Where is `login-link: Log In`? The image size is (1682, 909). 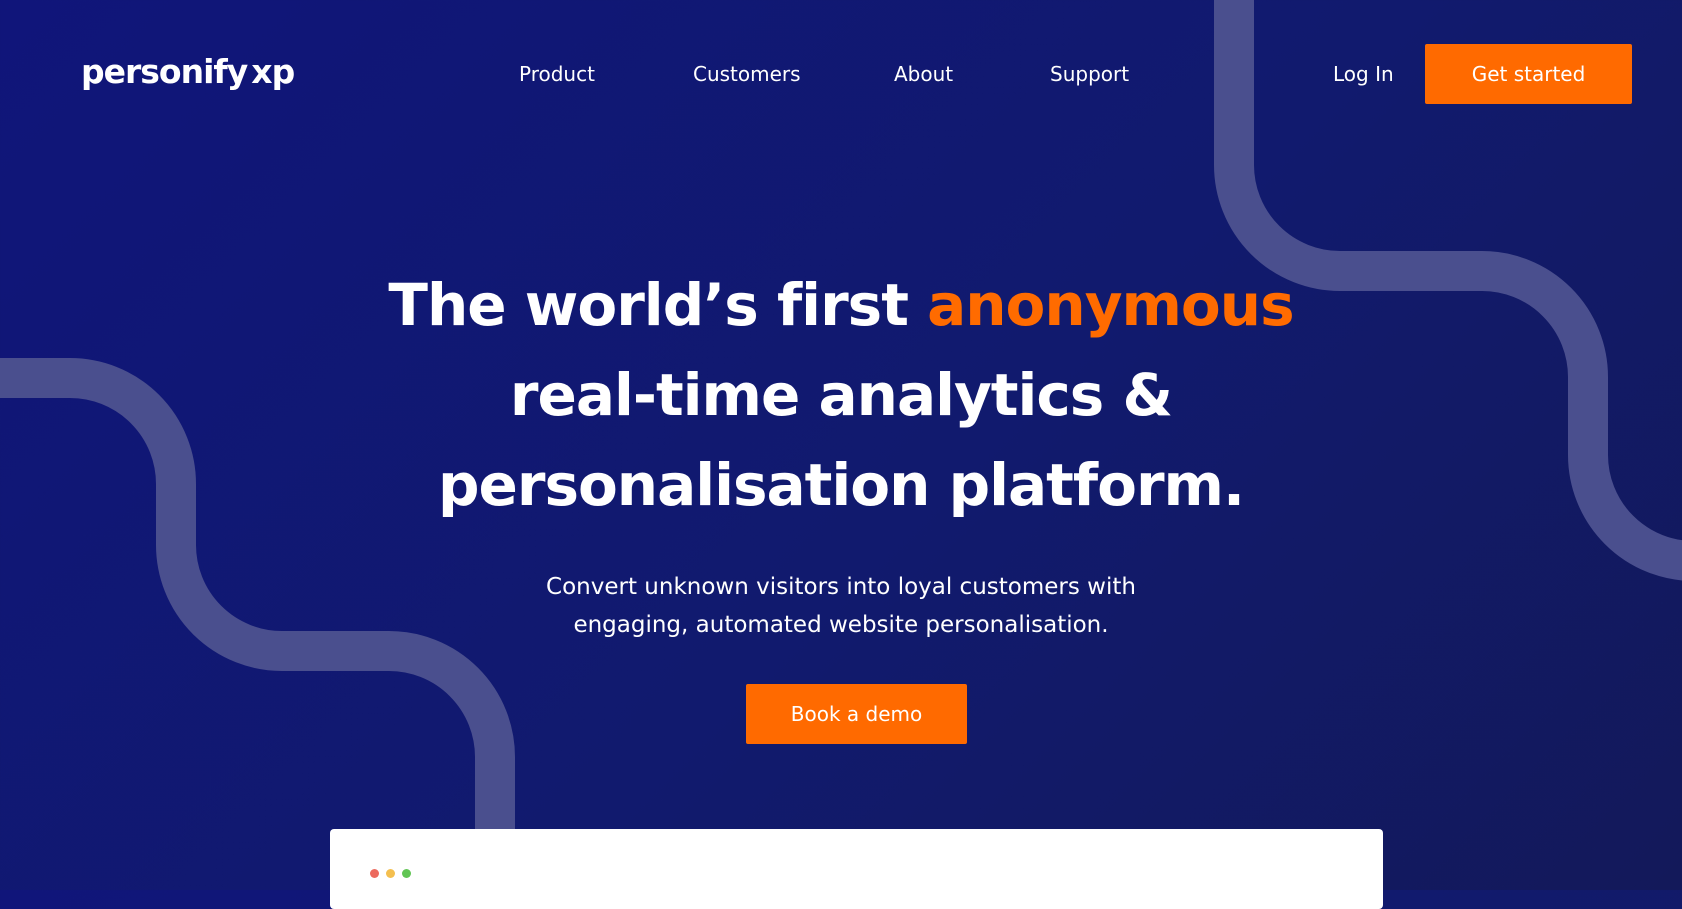 login-link: Log In is located at coordinates (1363, 74).